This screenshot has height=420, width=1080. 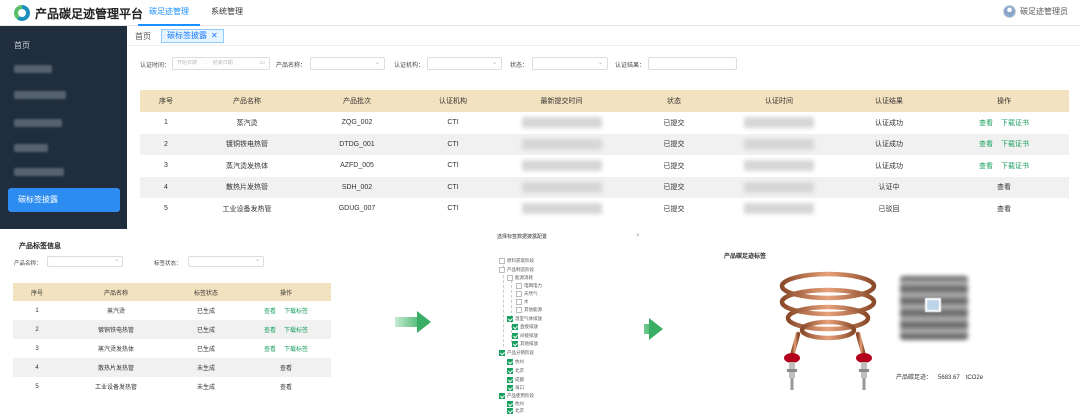 What do you see at coordinates (745, 257) in the screenshot?
I see `carbon-label-title: 产品碳足迹标签` at bounding box center [745, 257].